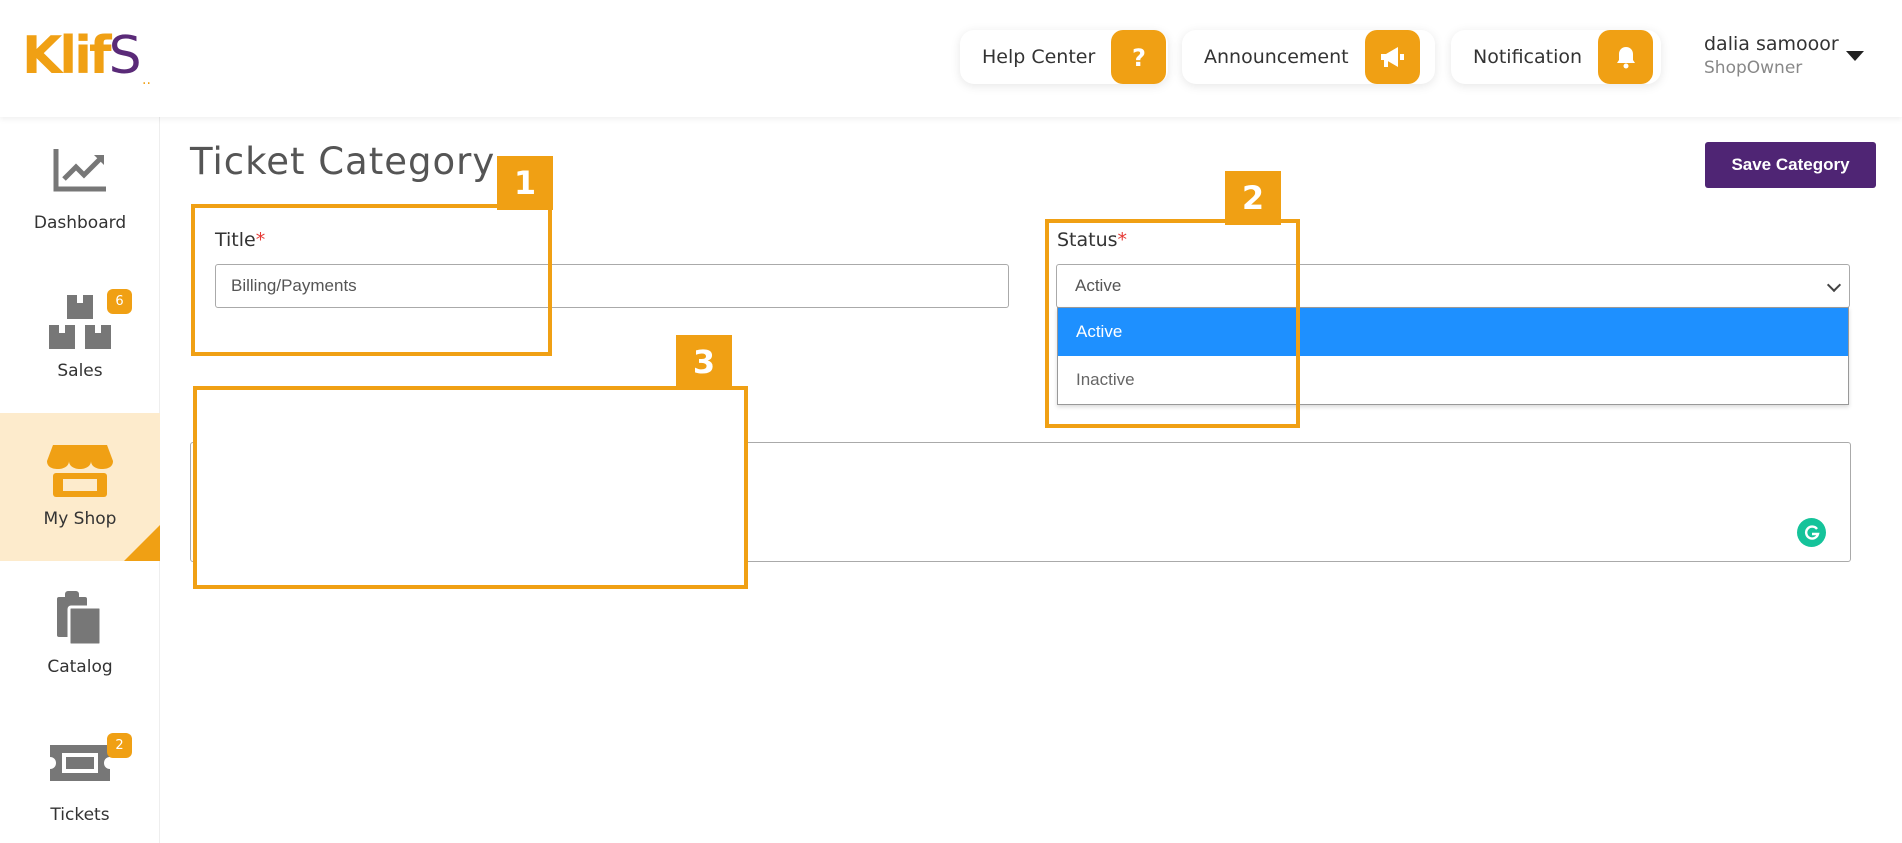 The image size is (1902, 843). What do you see at coordinates (1528, 57) in the screenshot?
I see `notification-label: Notification` at bounding box center [1528, 57].